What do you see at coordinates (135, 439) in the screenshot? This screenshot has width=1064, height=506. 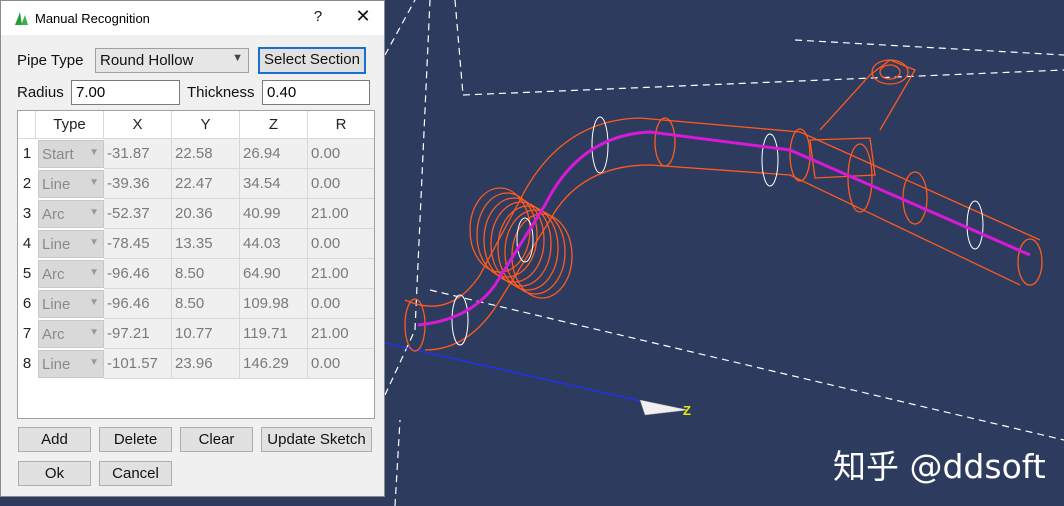 I see `delete-button: Delete` at bounding box center [135, 439].